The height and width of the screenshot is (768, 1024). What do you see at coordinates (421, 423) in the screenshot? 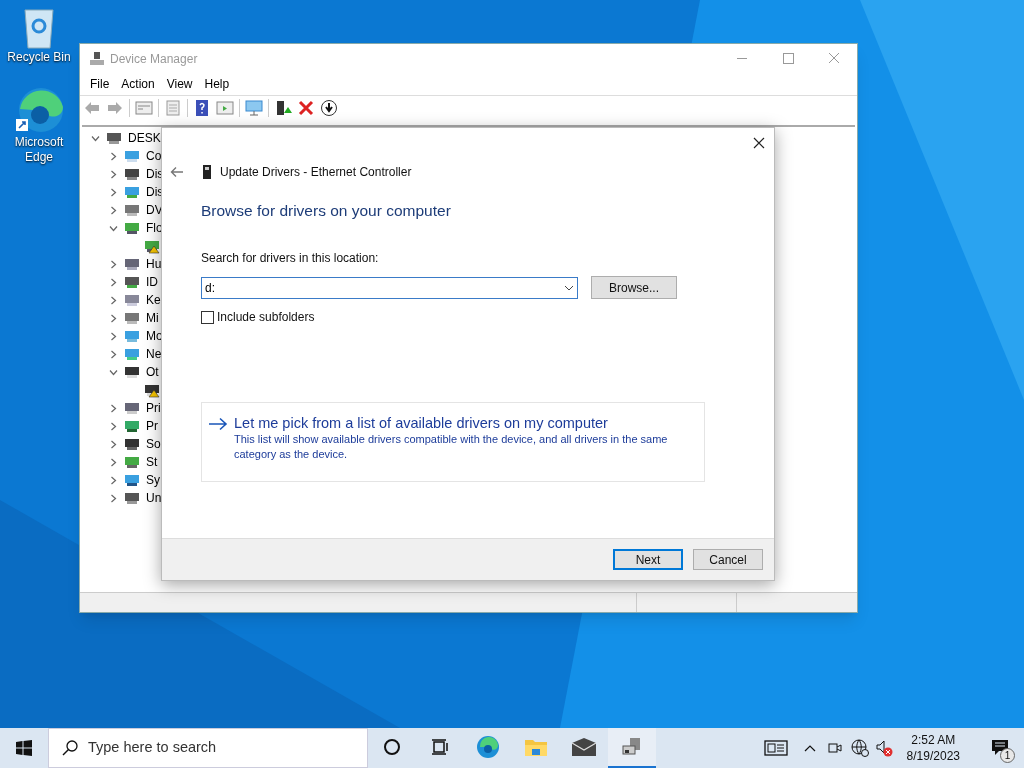
I see `option-title: Let me pick from a list of available drivers on my computer` at bounding box center [421, 423].